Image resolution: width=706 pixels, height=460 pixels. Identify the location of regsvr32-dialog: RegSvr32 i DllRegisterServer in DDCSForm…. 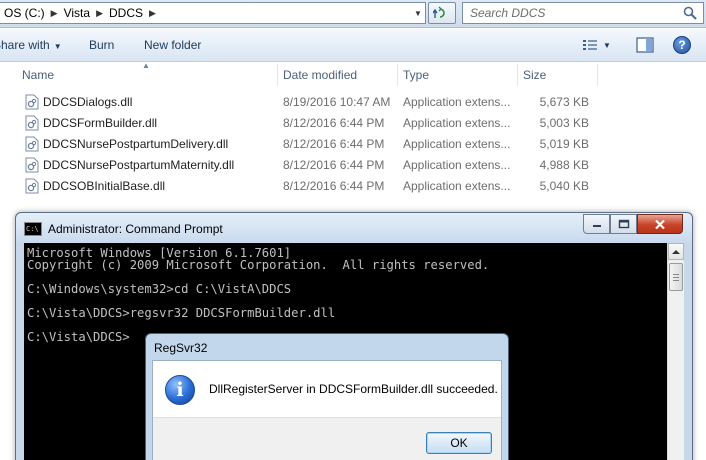
(327, 396).